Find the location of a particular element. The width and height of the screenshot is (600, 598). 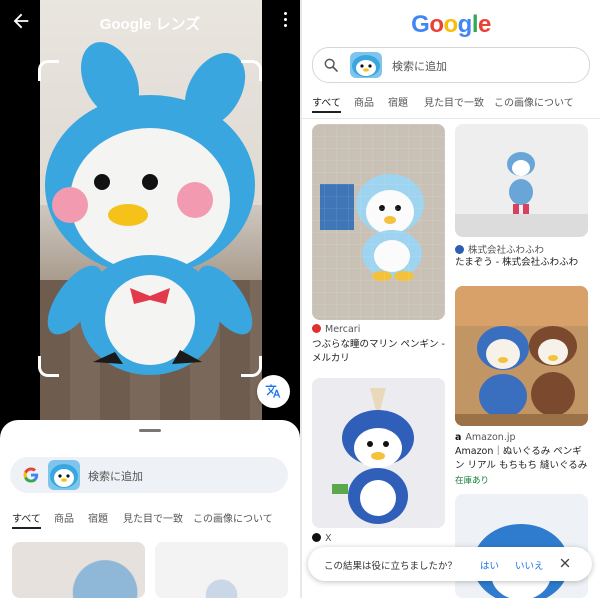

fuwafuwa-icon is located at coordinates (459, 249).